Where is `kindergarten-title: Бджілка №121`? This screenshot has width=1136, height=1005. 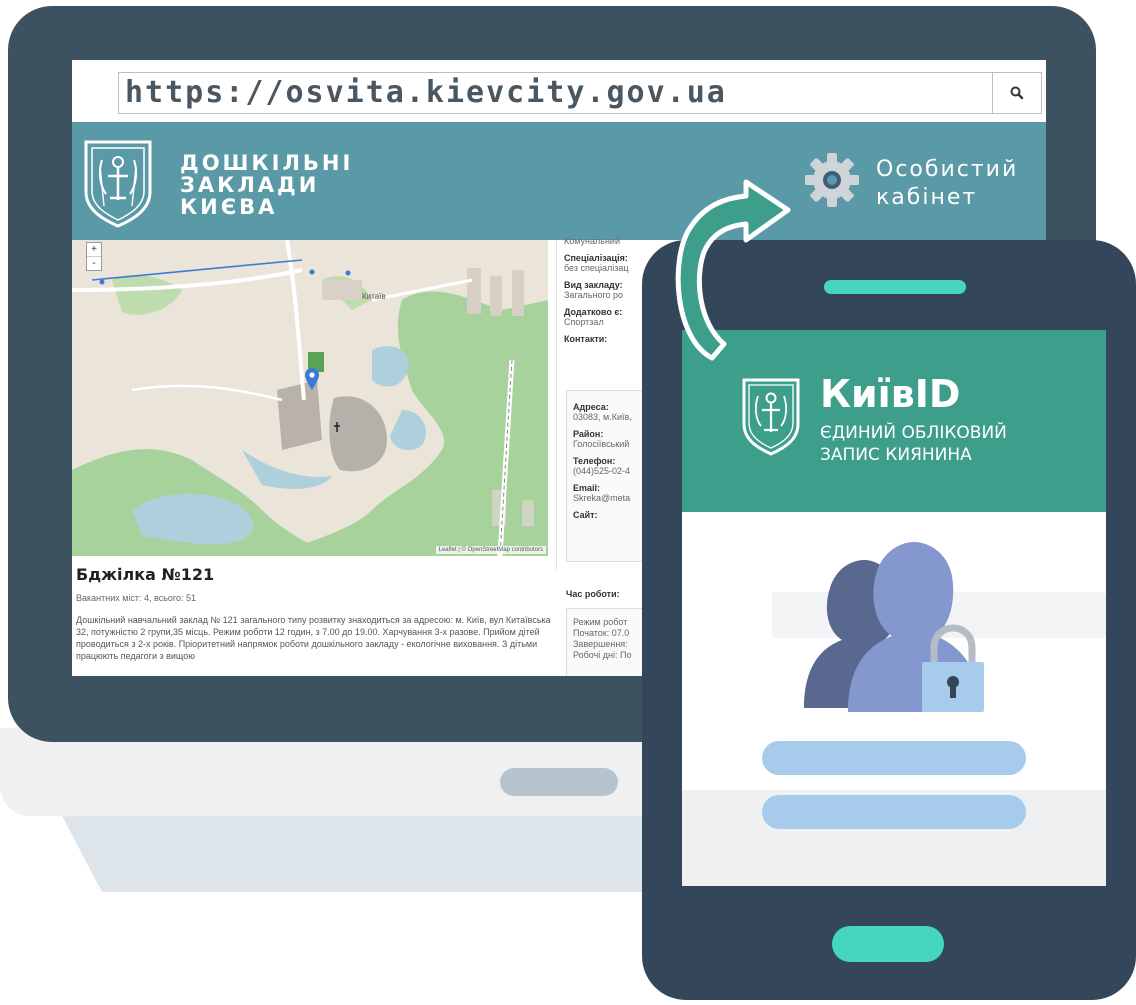 kindergarten-title: Бджілка №121 is located at coordinates (145, 574).